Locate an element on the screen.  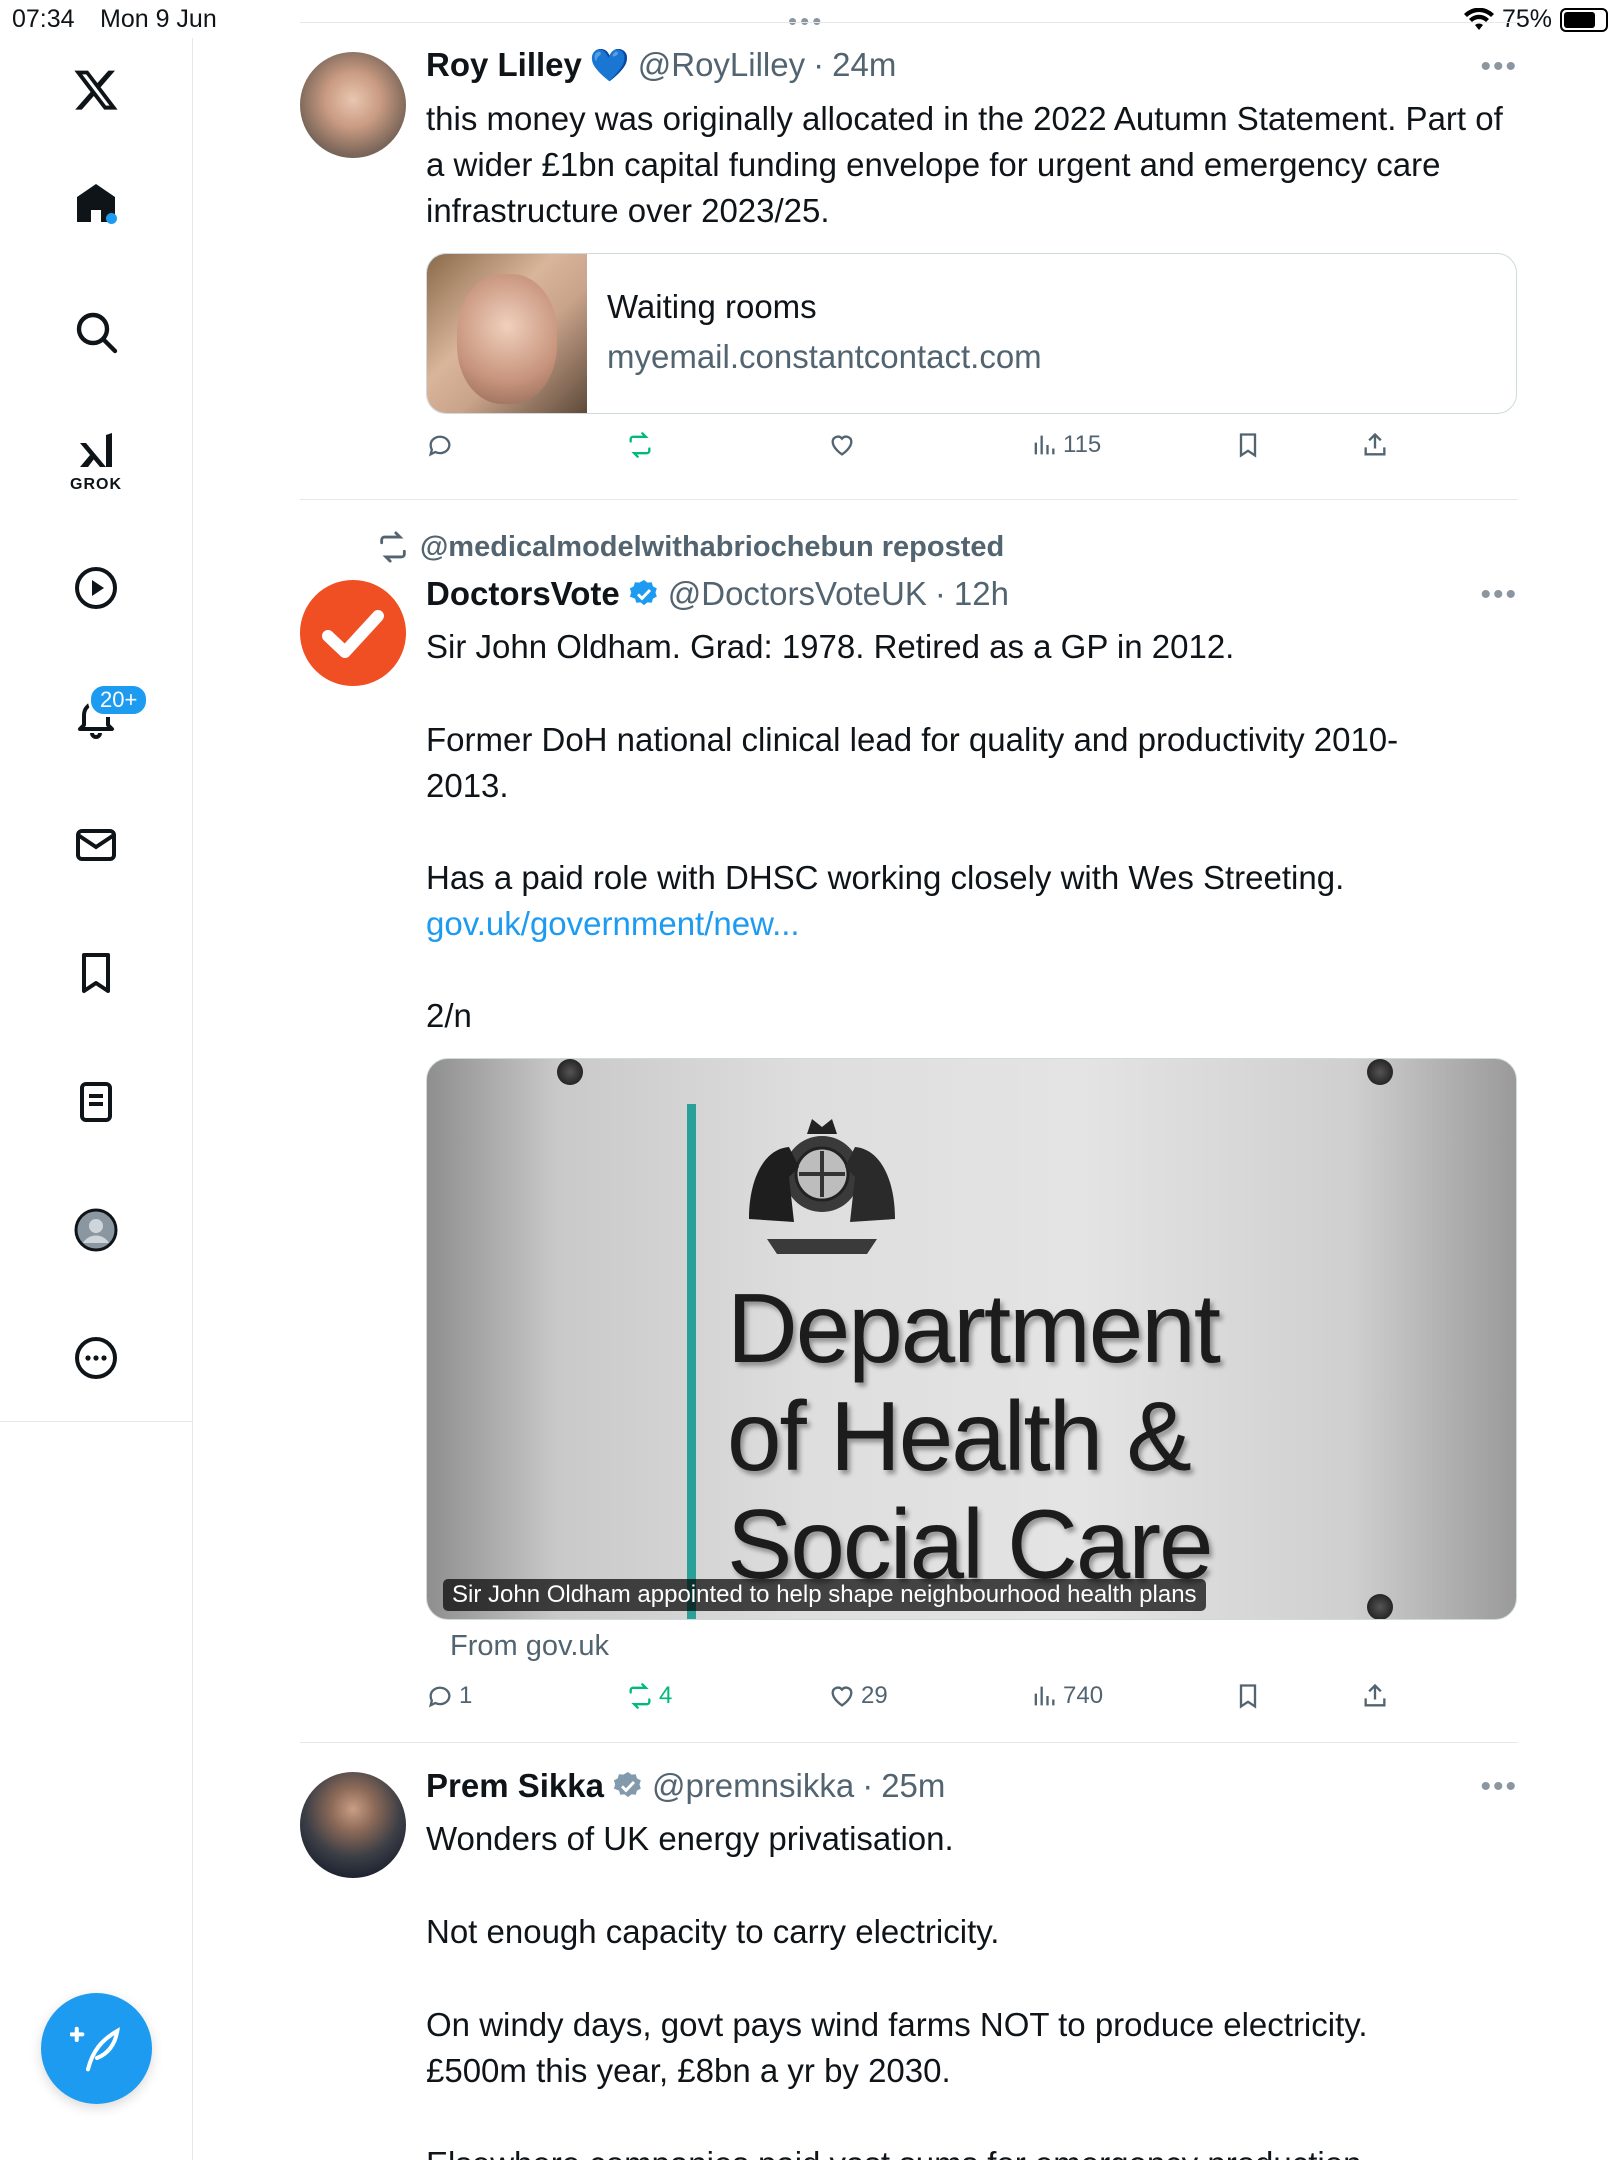
profile-svg is located at coordinates (96, 1230).